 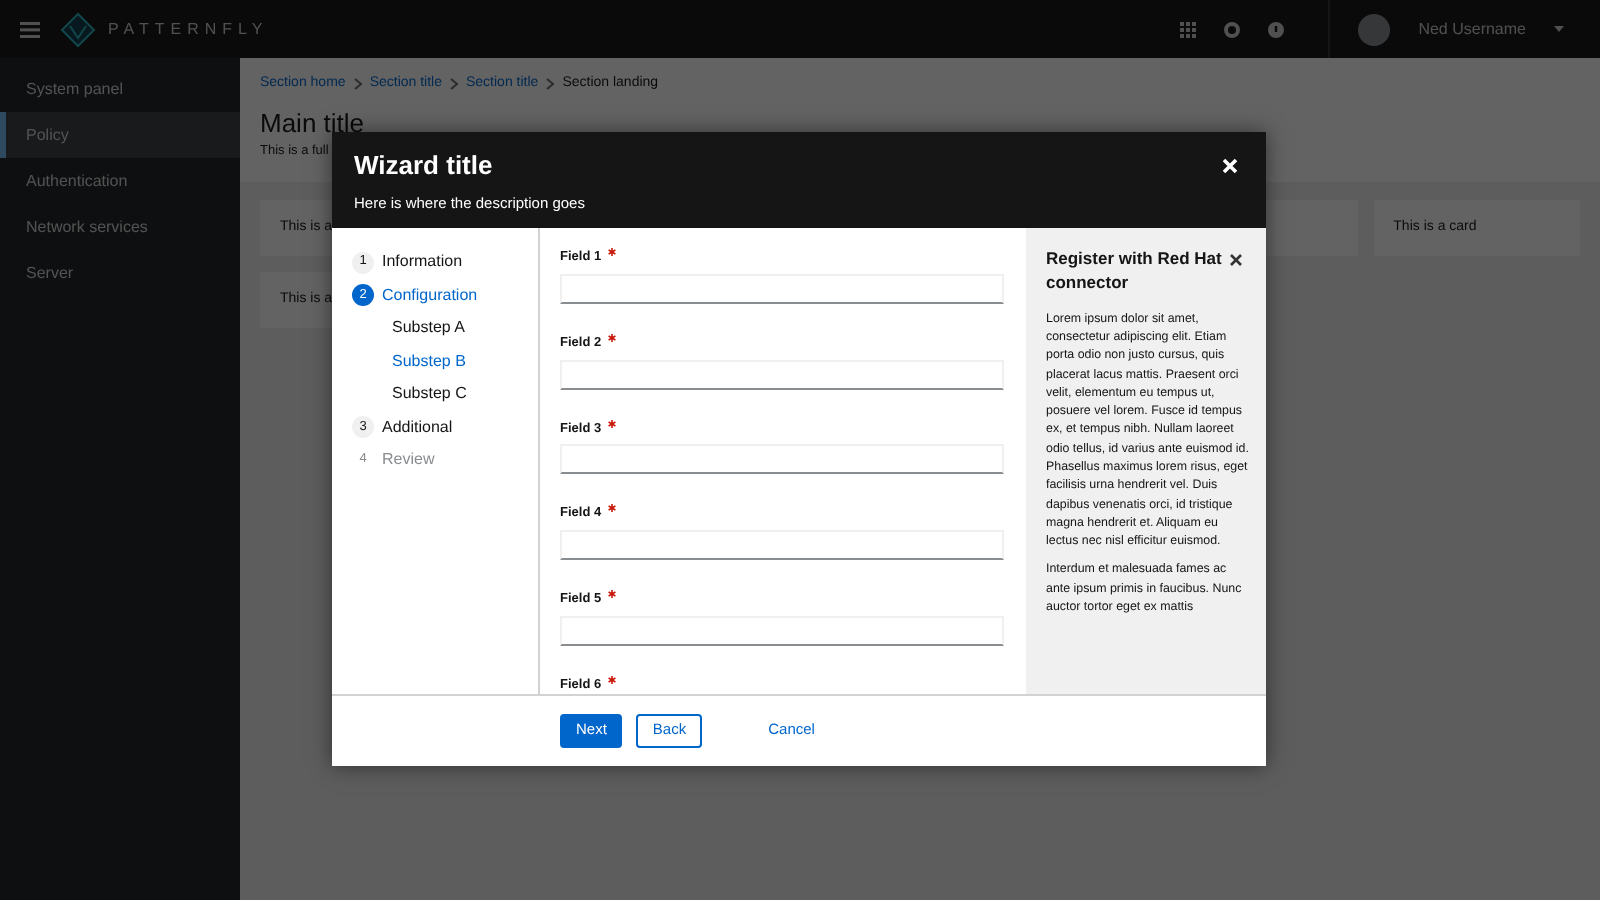 I want to click on logo-icon, so click(x=78, y=29).